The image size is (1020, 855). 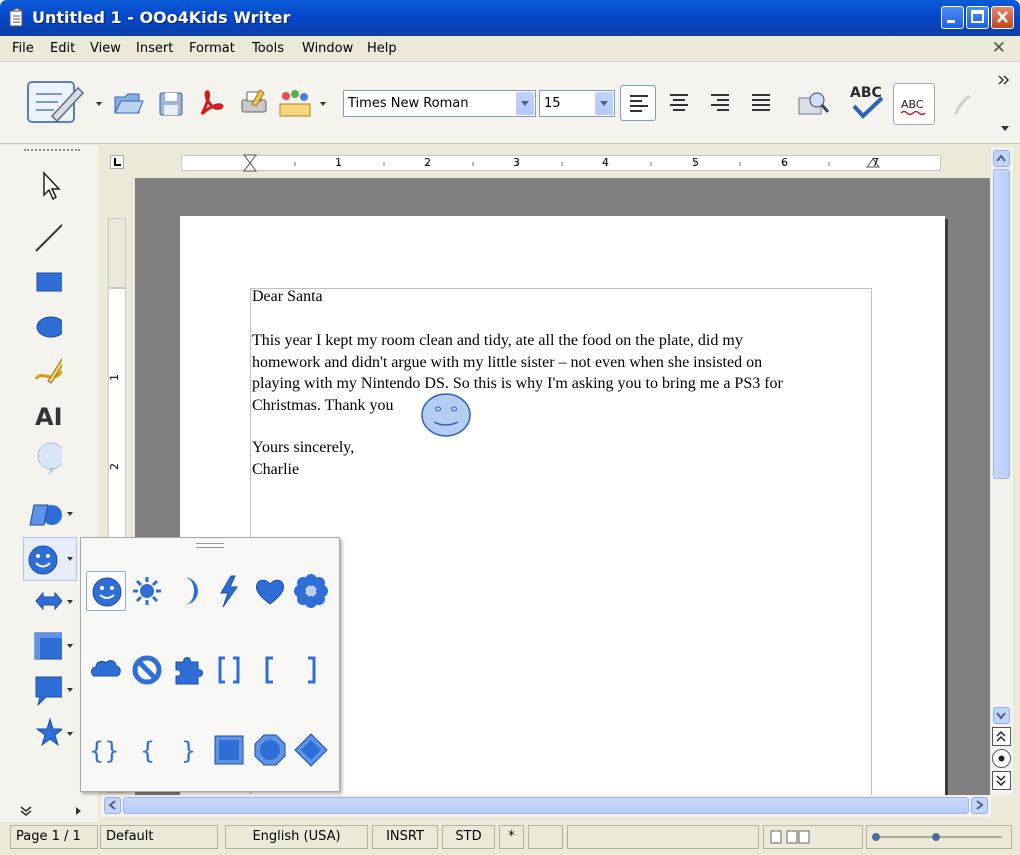 What do you see at coordinates (42, 237) in the screenshot?
I see `line-tool-icon` at bounding box center [42, 237].